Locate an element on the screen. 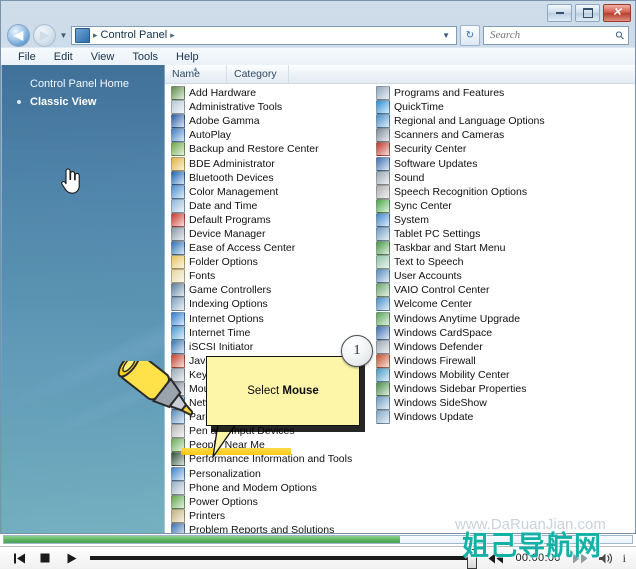 This screenshot has width=636, height=569. control-panel-item: Printers is located at coordinates (267, 515).